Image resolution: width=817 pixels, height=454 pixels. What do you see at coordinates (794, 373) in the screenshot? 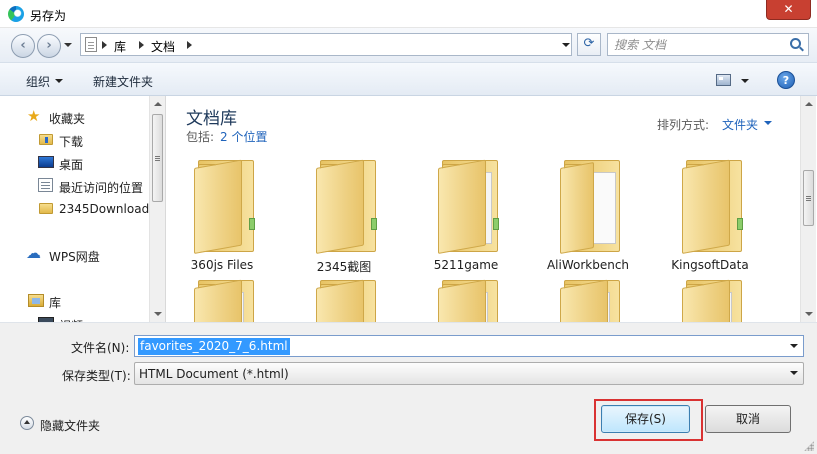
I see `save-type-dropdown-icon` at bounding box center [794, 373].